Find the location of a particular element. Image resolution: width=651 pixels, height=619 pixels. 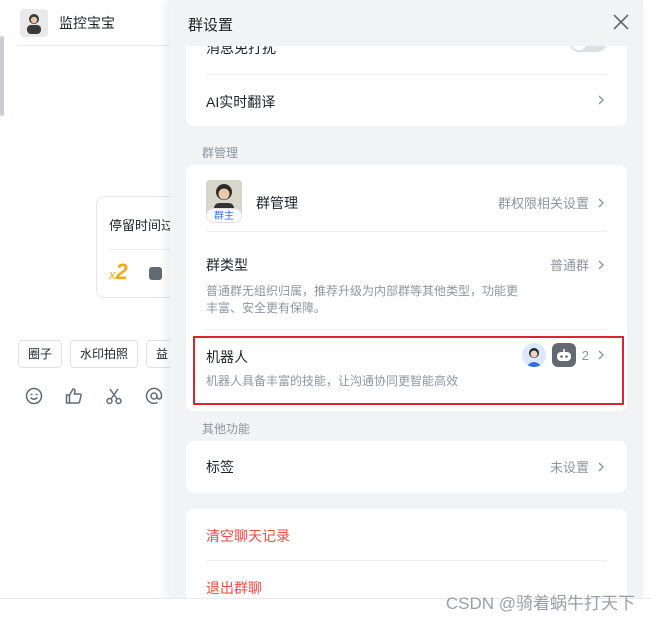

section-title-other: 其他功能 is located at coordinates (226, 429).